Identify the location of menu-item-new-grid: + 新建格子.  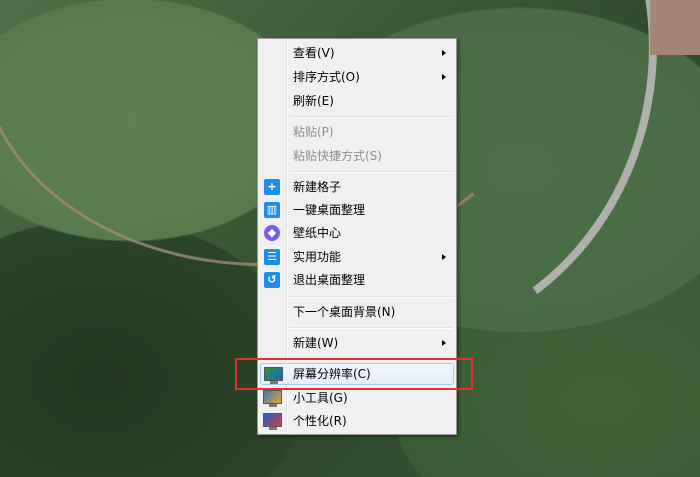
(357, 187).